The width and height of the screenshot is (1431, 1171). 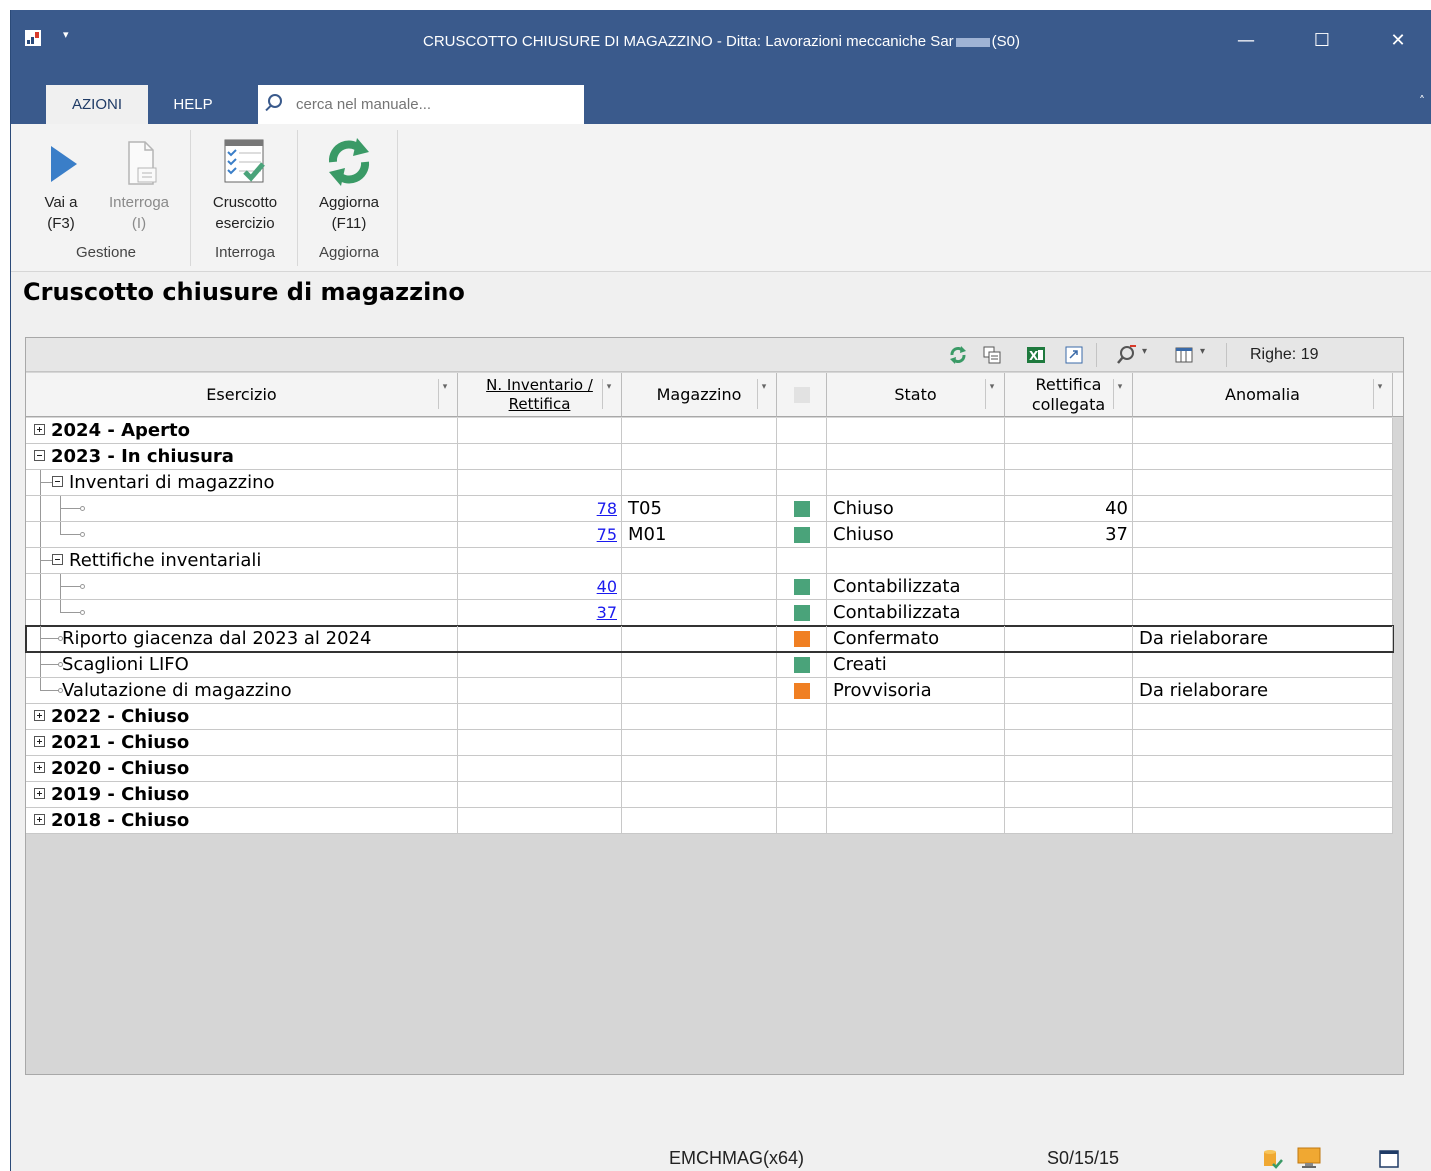 What do you see at coordinates (709, 561) in the screenshot?
I see `table-row: Rettifiche inventariali` at bounding box center [709, 561].